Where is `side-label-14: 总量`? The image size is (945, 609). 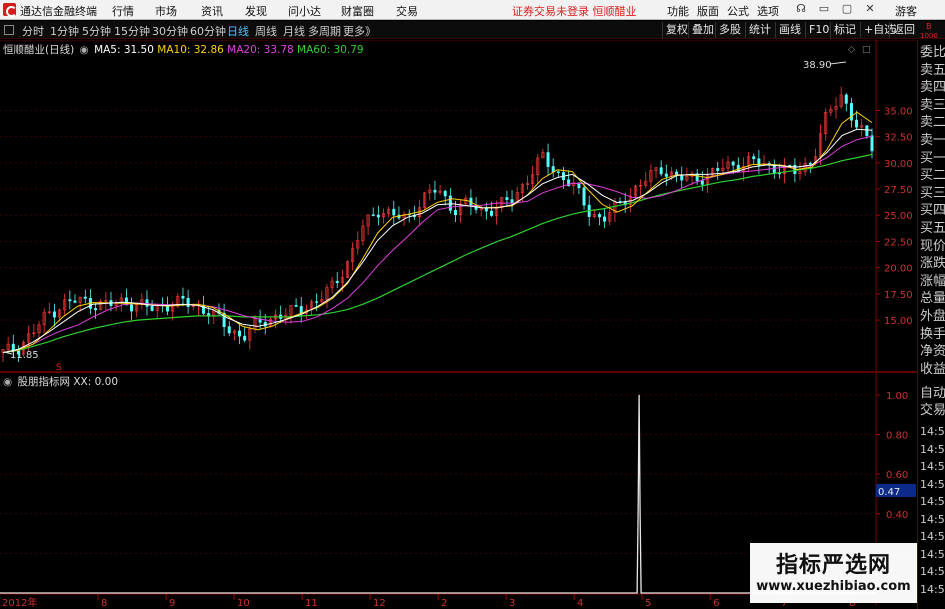
side-label-14: 总量 is located at coordinates (932, 299).